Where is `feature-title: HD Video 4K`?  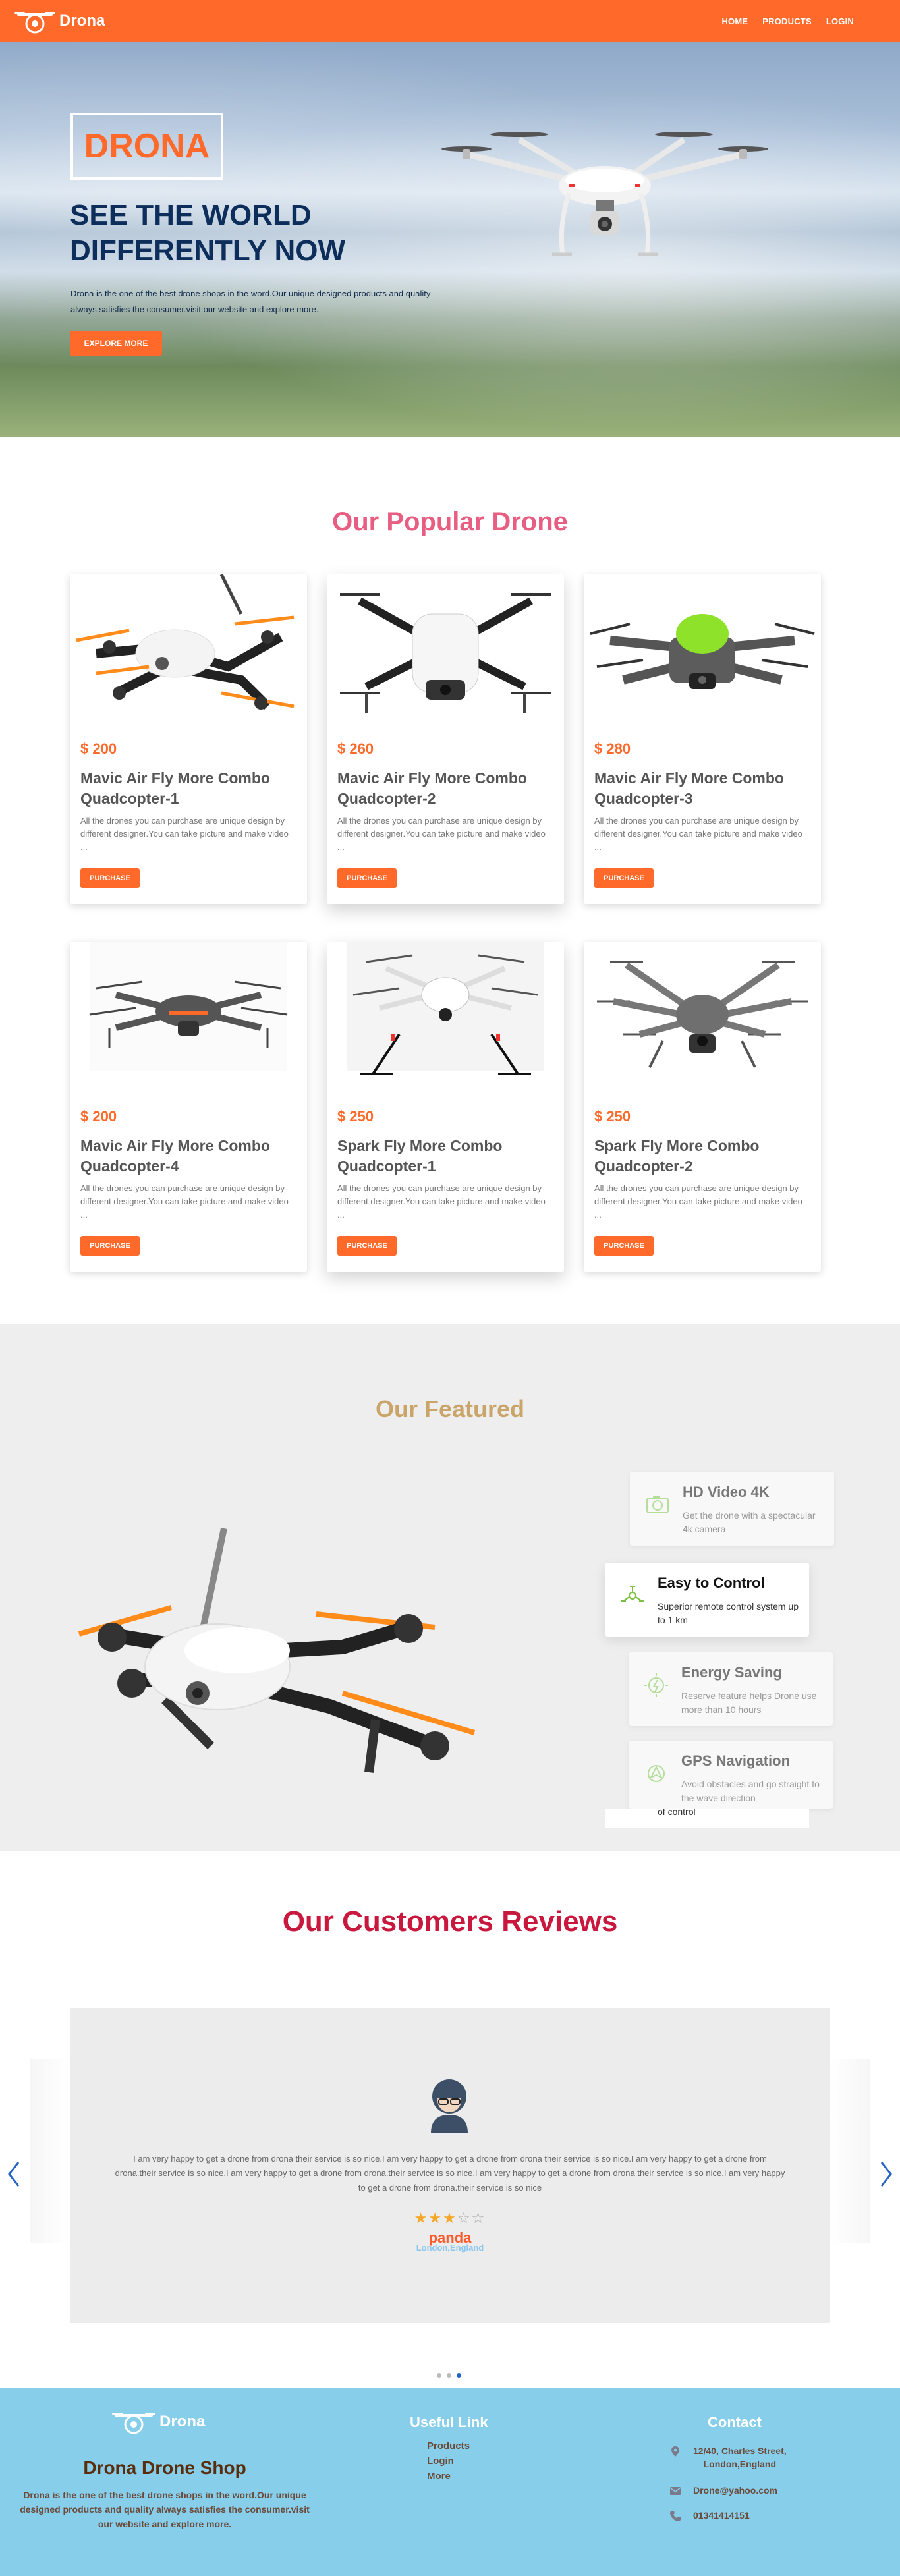
feature-title: HD Video 4K is located at coordinates (726, 1492).